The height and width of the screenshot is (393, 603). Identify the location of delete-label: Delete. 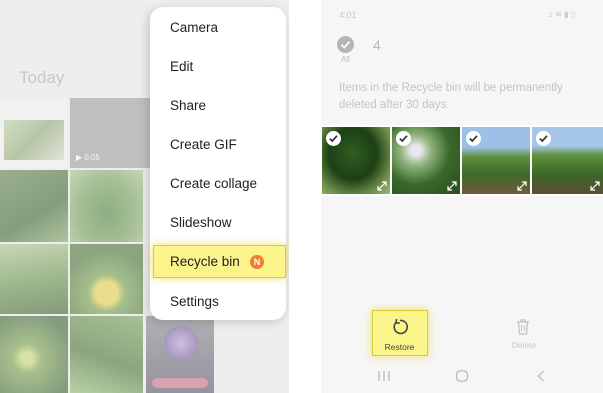
(524, 345).